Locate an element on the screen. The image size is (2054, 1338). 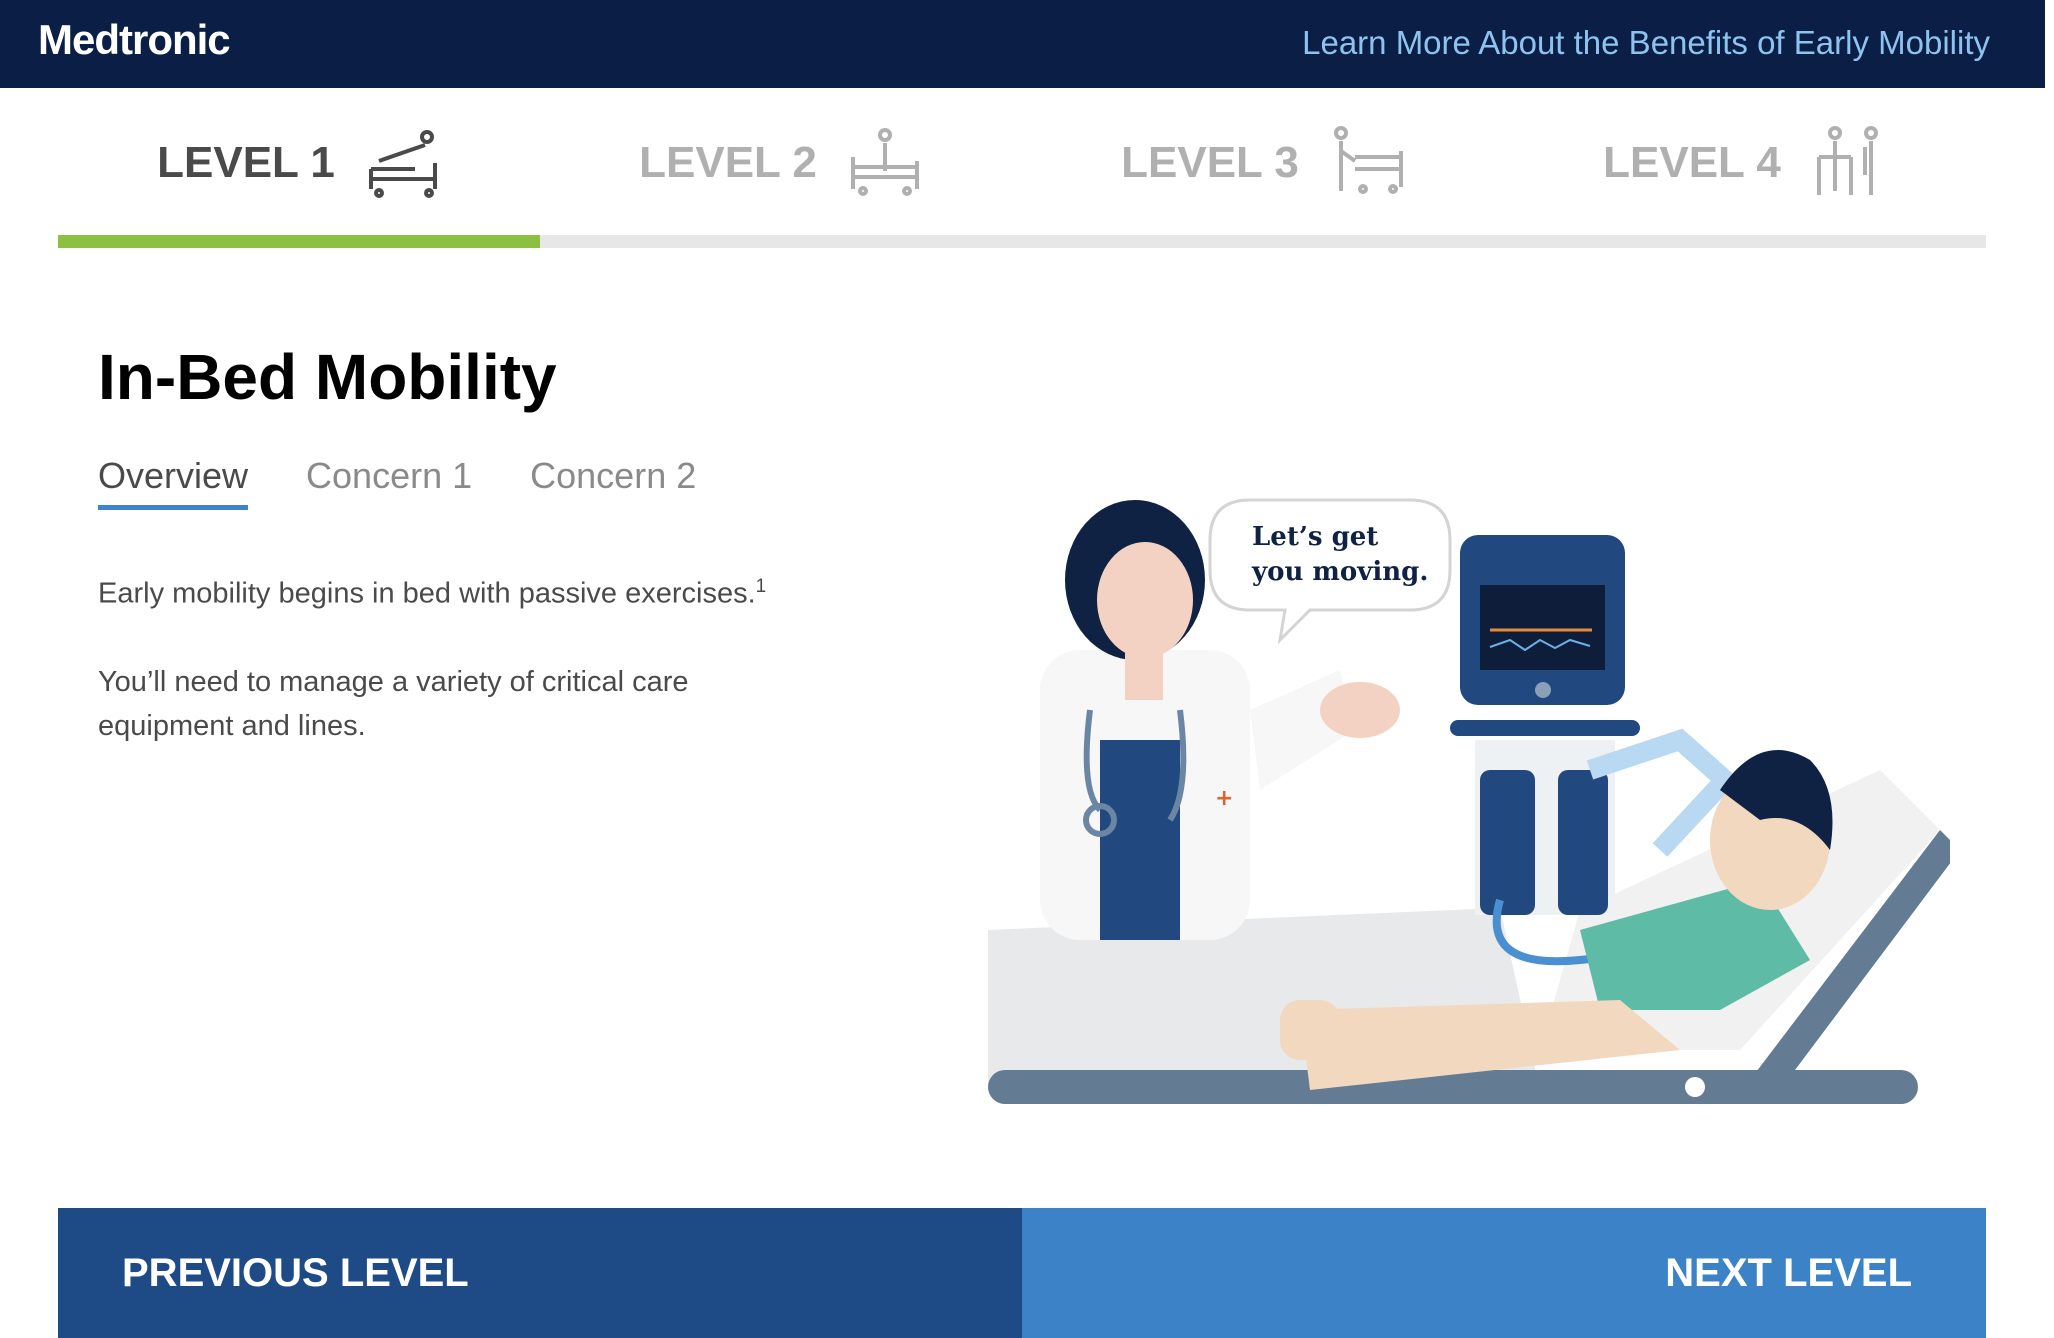
sitting-patient-icon is located at coordinates (884, 162).